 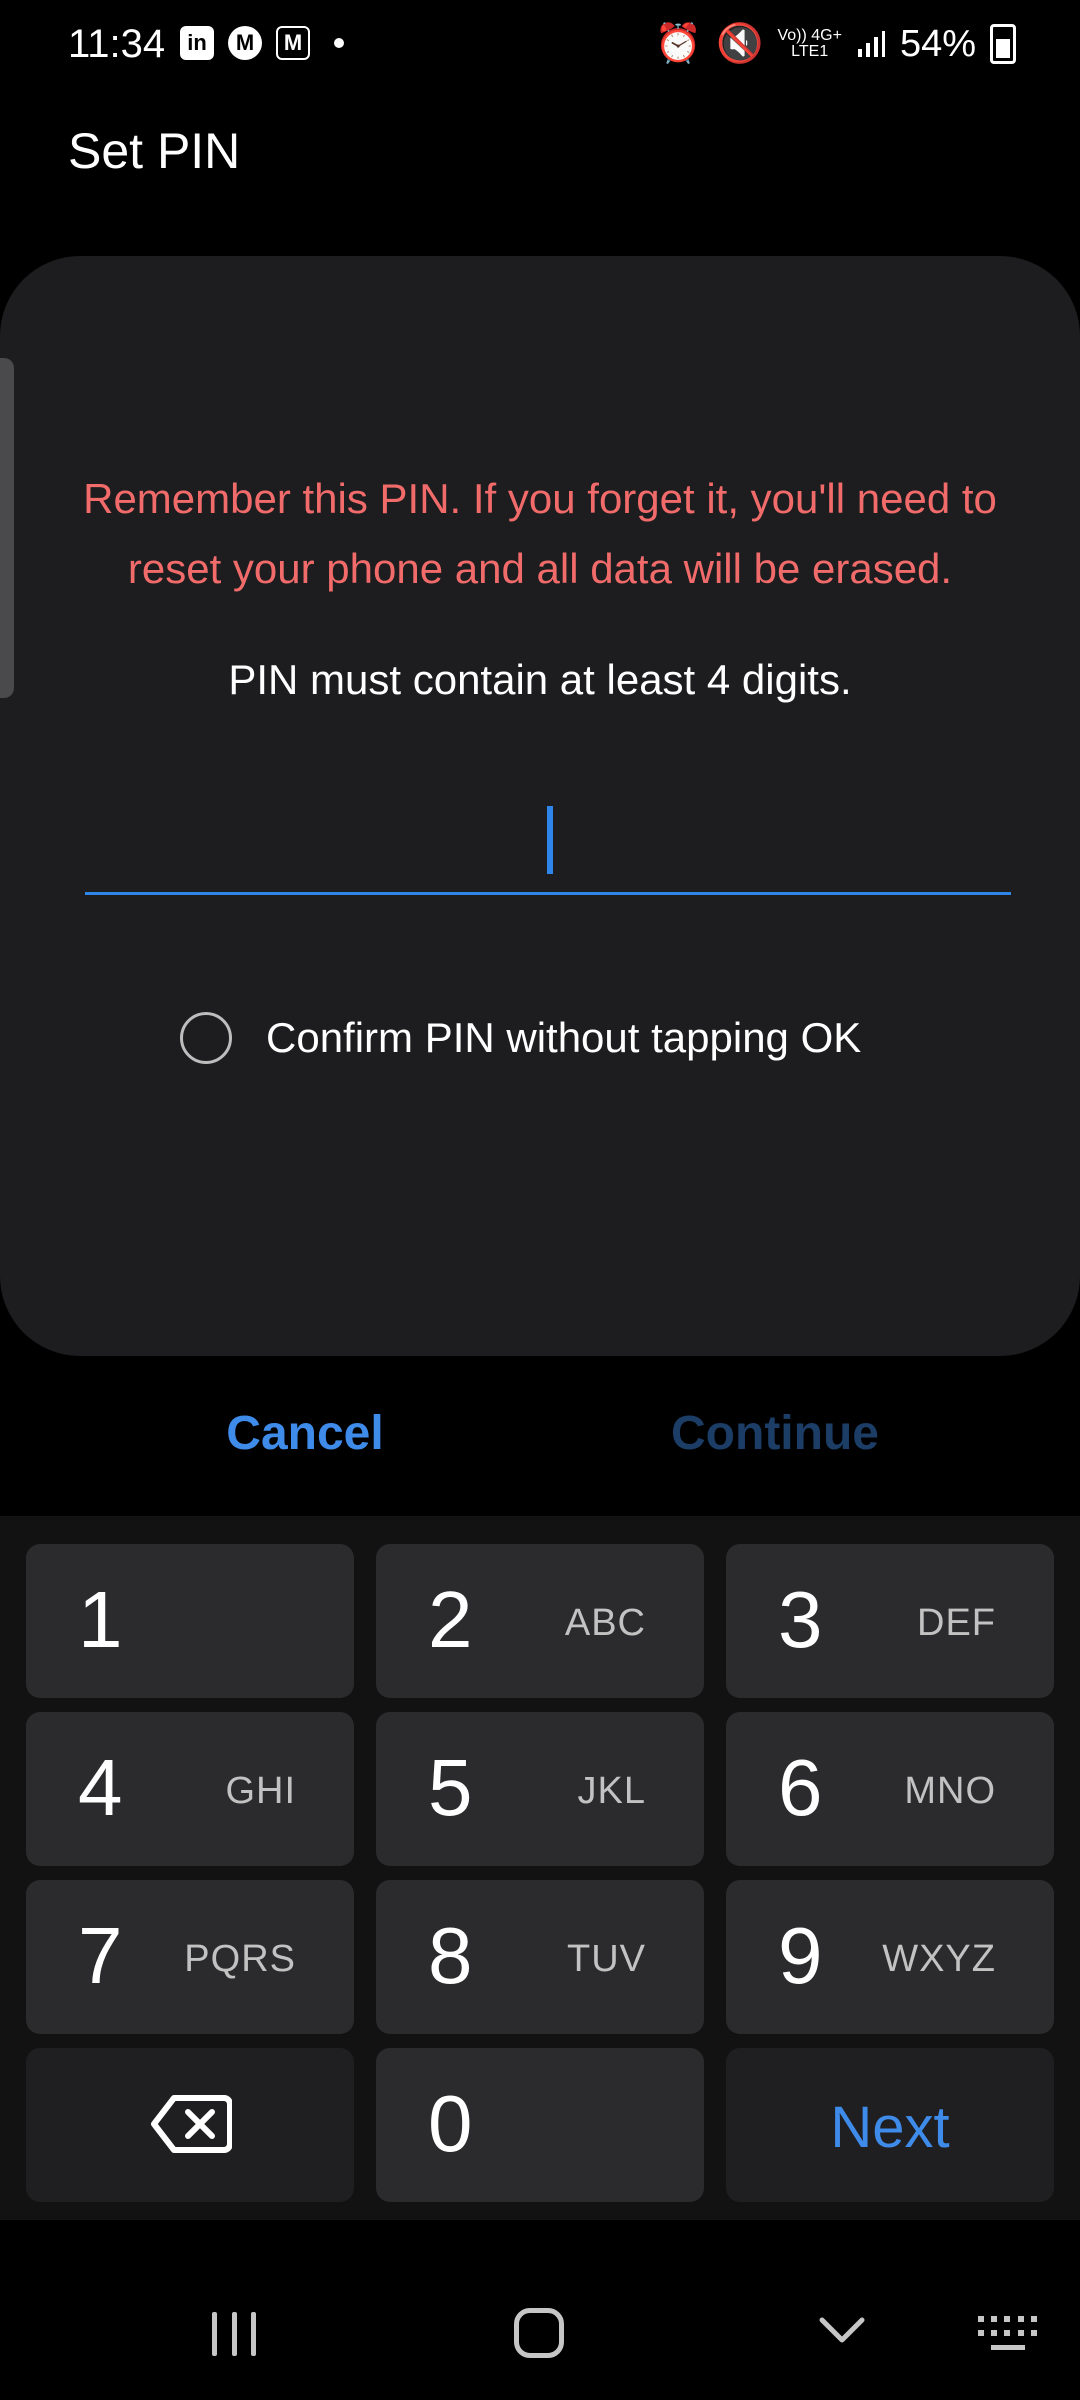 I want to click on network-label: Vo)) 4G+ LTE1, so click(x=809, y=43).